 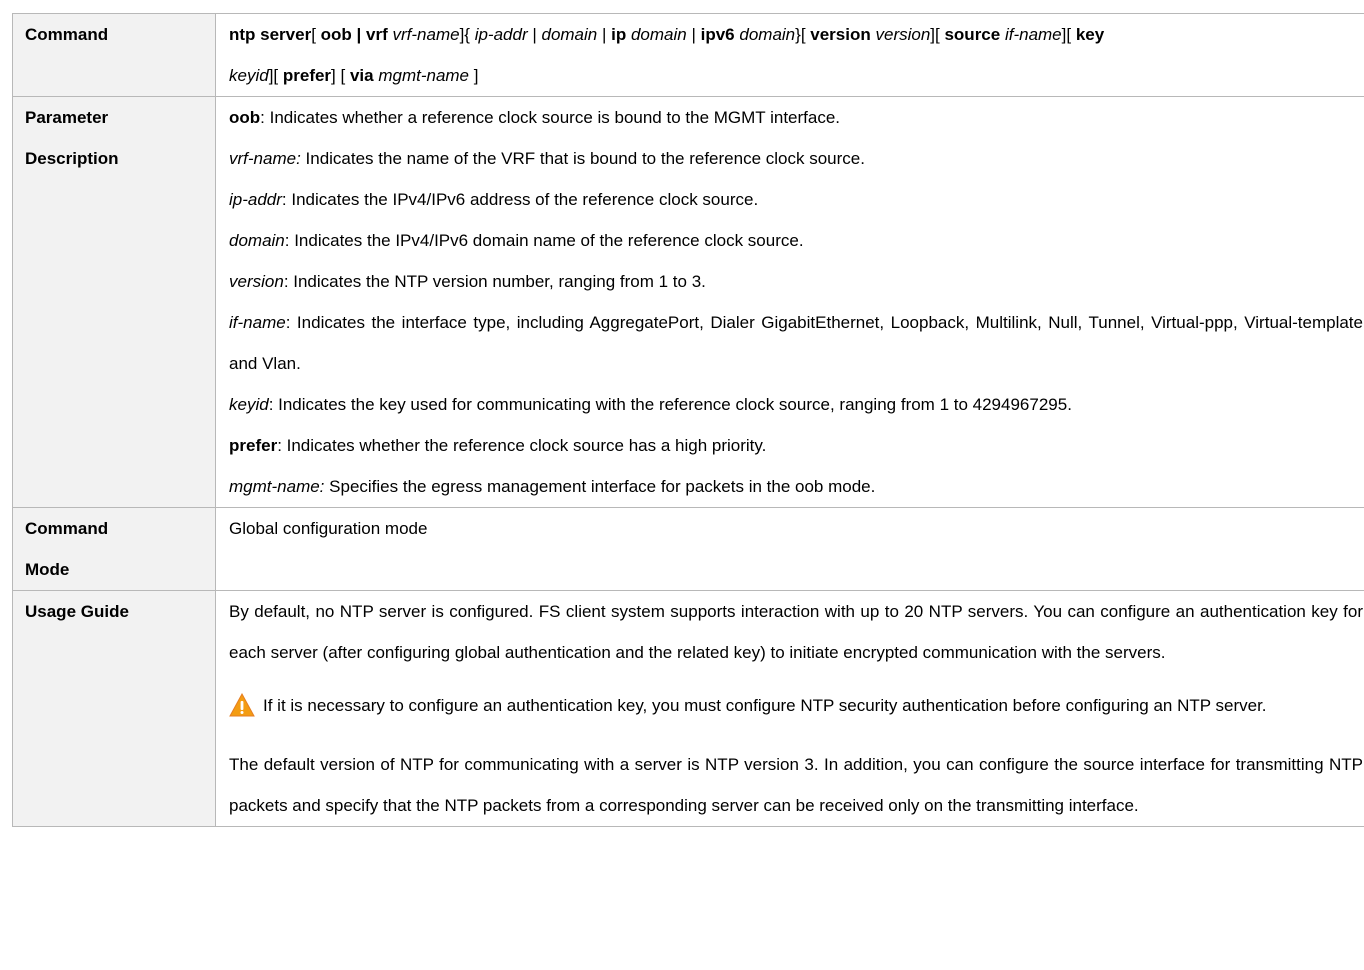 What do you see at coordinates (903, 34) in the screenshot?
I see `syntax-argument: version` at bounding box center [903, 34].